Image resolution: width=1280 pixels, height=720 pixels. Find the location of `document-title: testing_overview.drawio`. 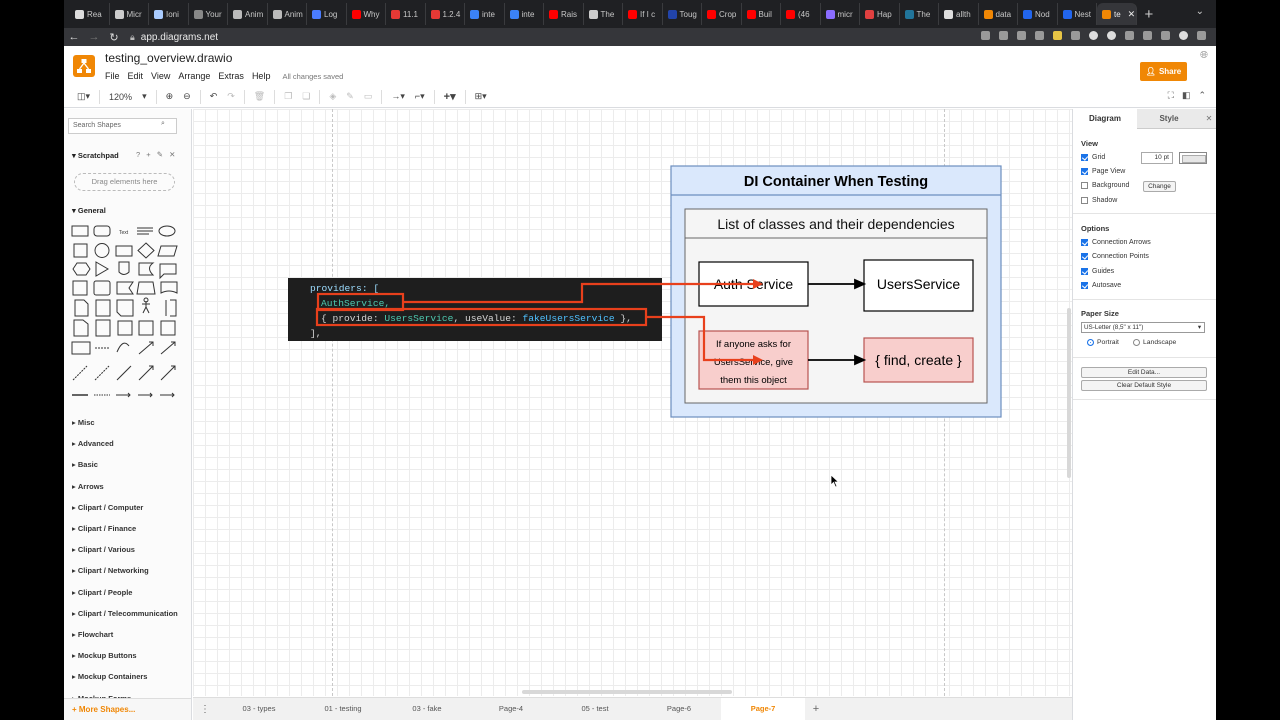

document-title: testing_overview.drawio is located at coordinates (168, 58).